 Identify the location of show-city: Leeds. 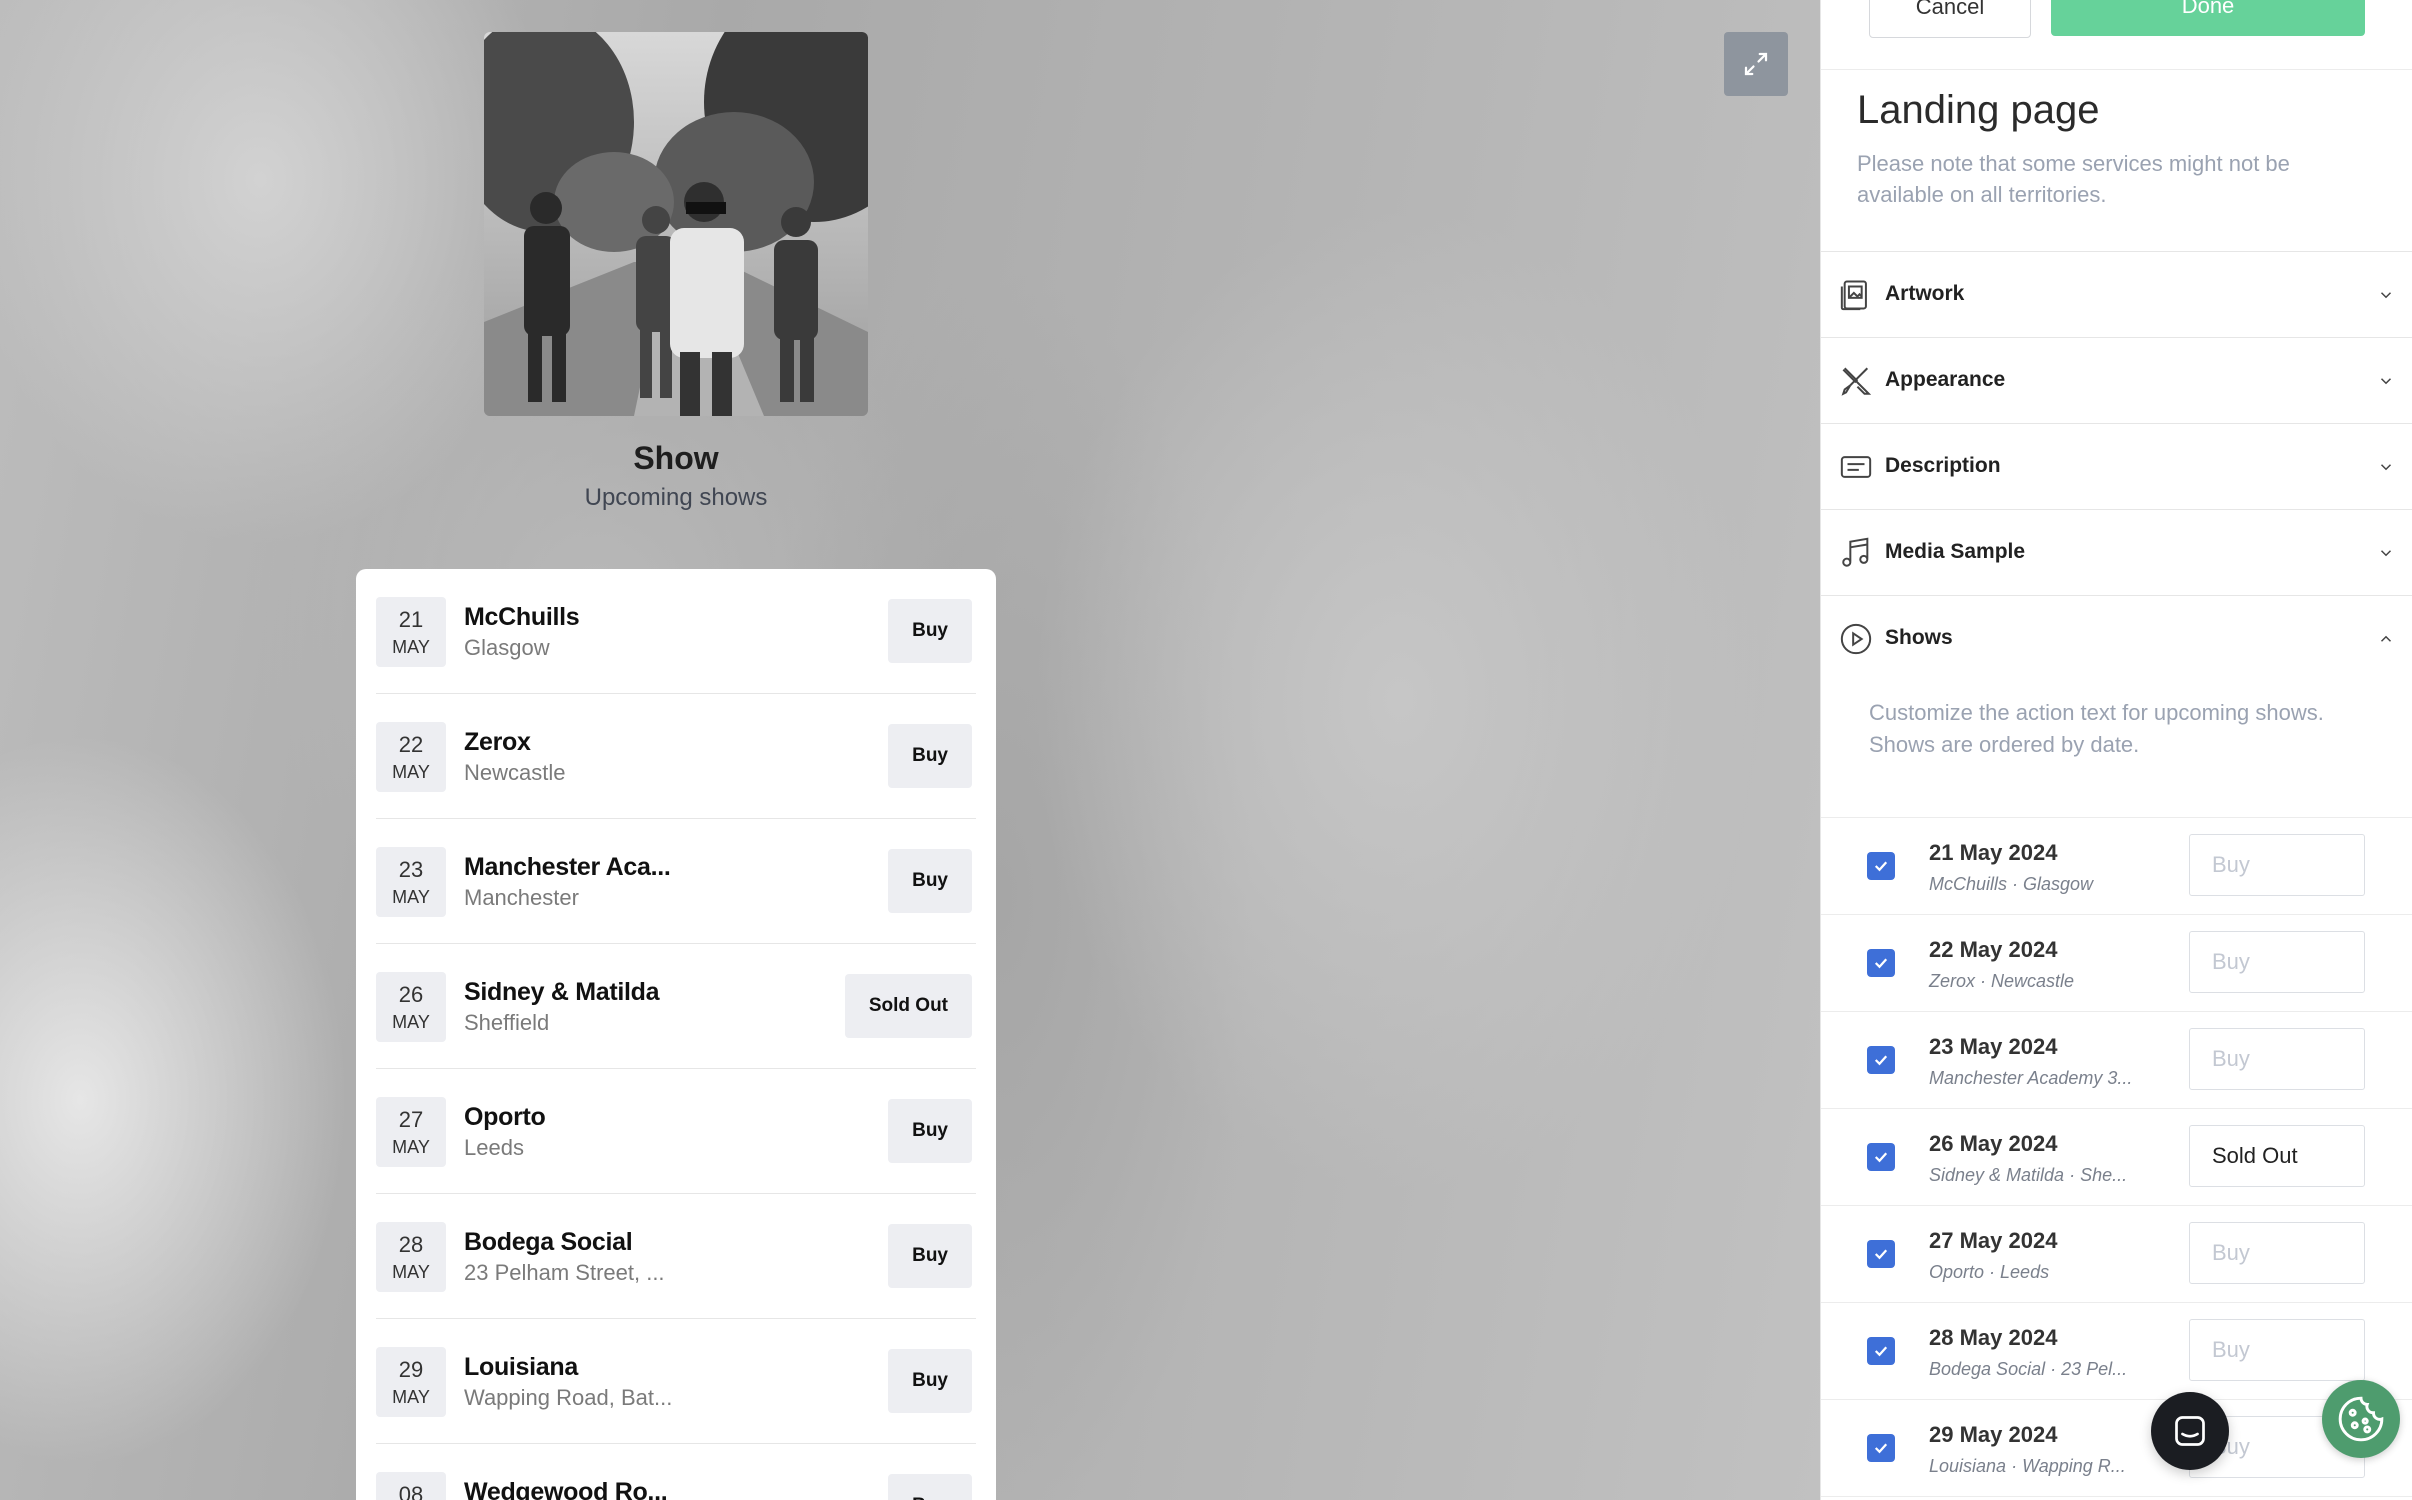
(494, 1147).